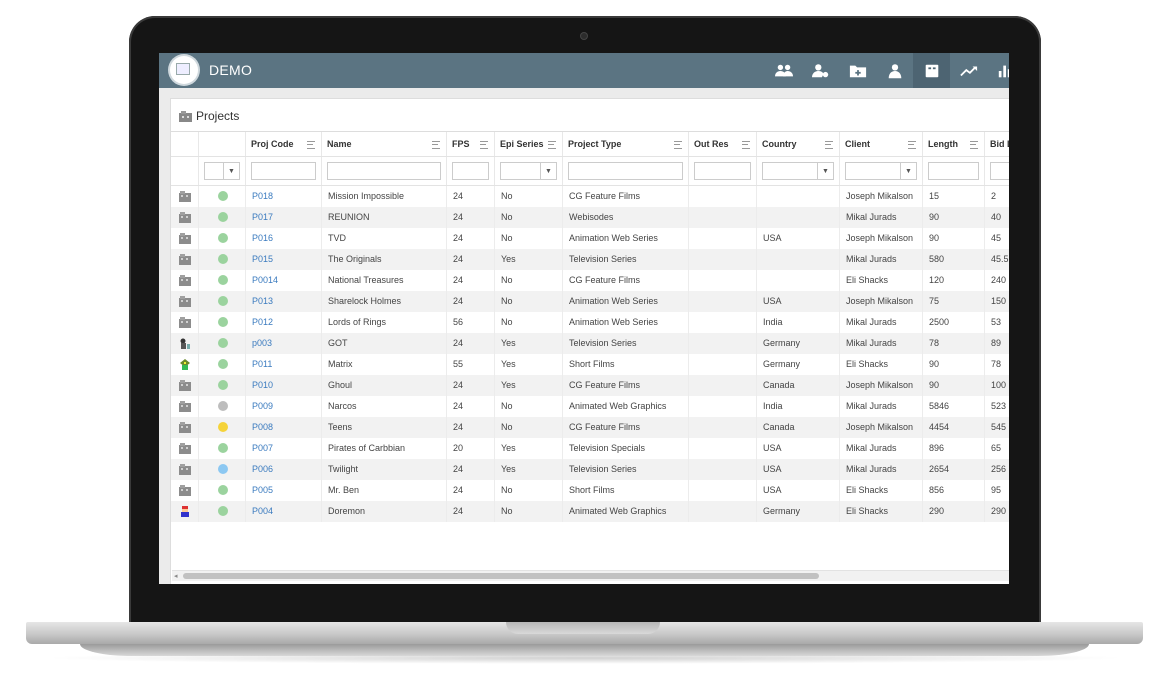 This screenshot has width=1169, height=691. Describe the element at coordinates (857, 70) in the screenshot. I see `add-folder-icon` at that location.